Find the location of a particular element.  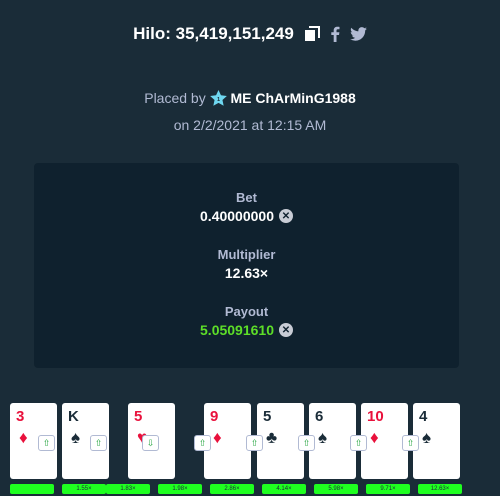

multiplier-pill: 9.71× is located at coordinates (388, 489).